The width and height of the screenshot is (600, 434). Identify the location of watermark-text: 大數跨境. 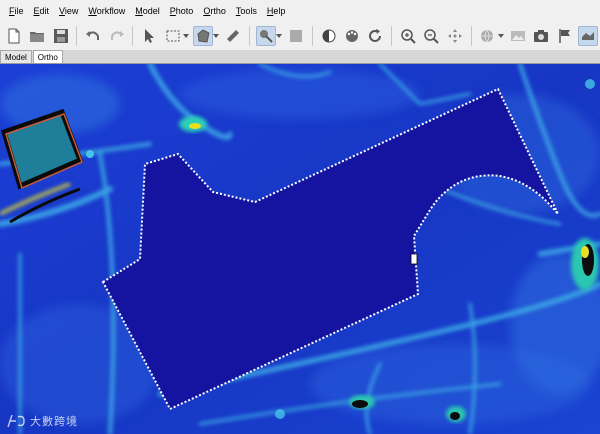
(54, 421).